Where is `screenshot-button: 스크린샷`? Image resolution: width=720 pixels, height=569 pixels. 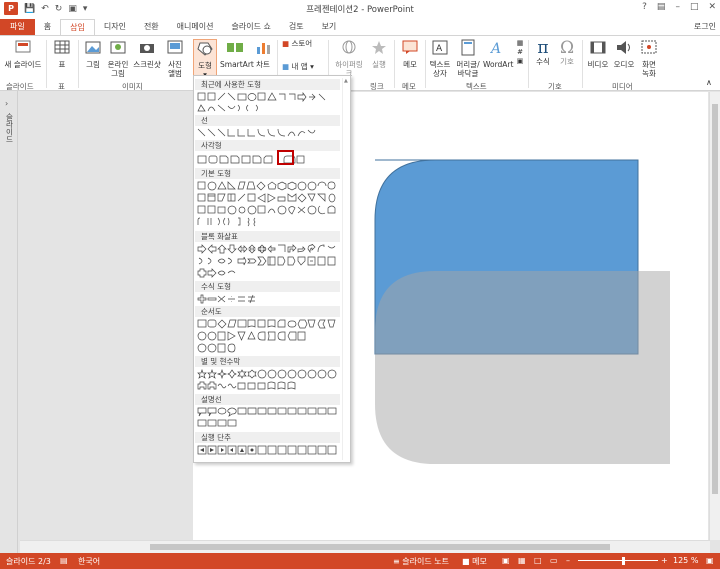
screenshot-button: 스크린샷 is located at coordinates (147, 54).